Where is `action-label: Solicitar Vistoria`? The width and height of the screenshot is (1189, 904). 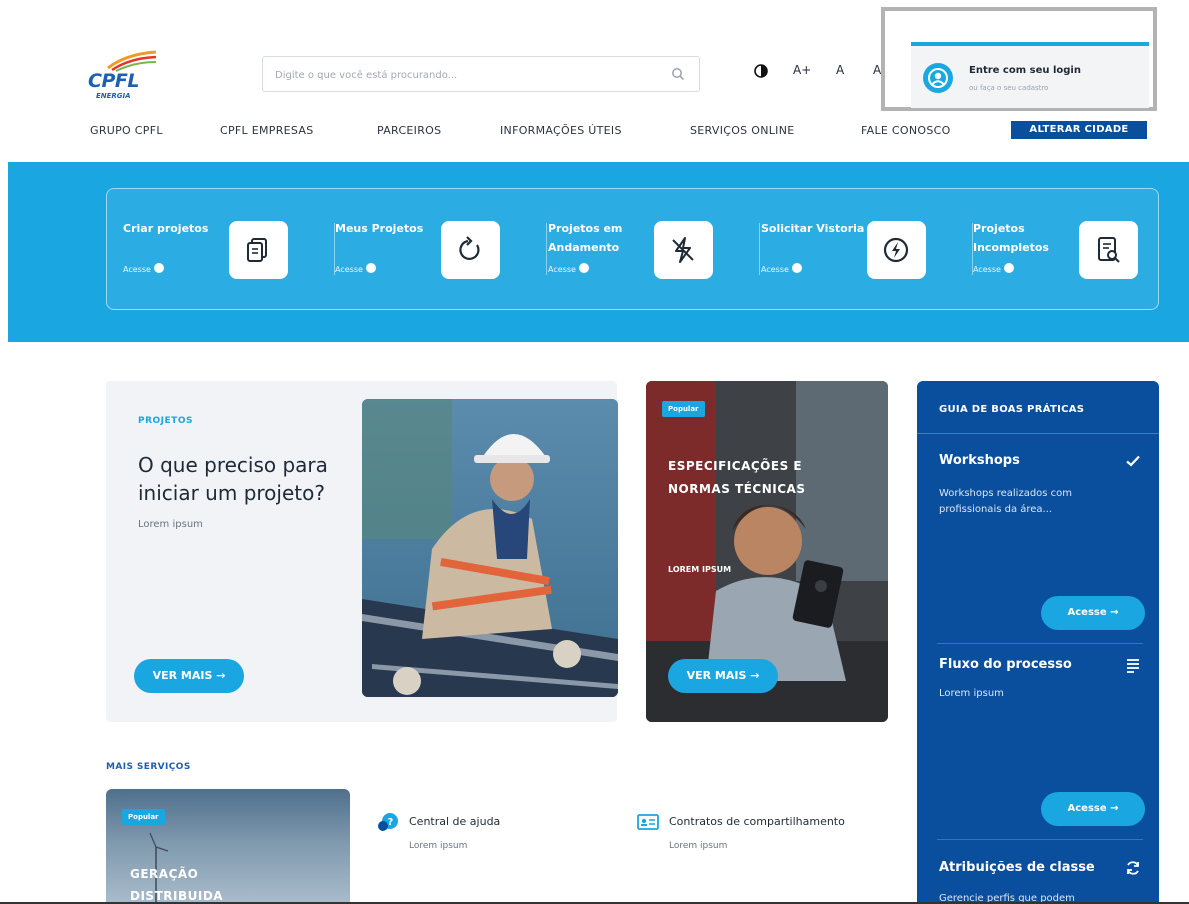 action-label: Solicitar Vistoria is located at coordinates (813, 228).